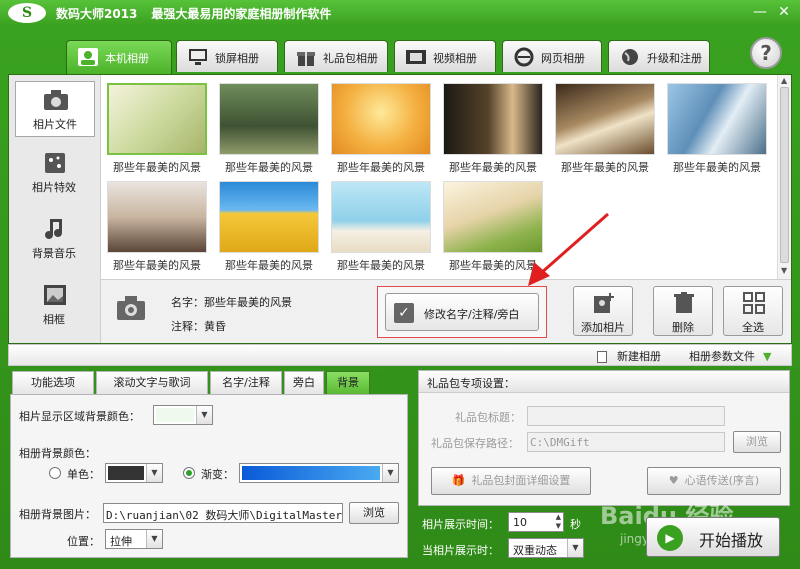  Describe the element at coordinates (552, 56) in the screenshot. I see `tab-web-album: 网页相册` at that location.